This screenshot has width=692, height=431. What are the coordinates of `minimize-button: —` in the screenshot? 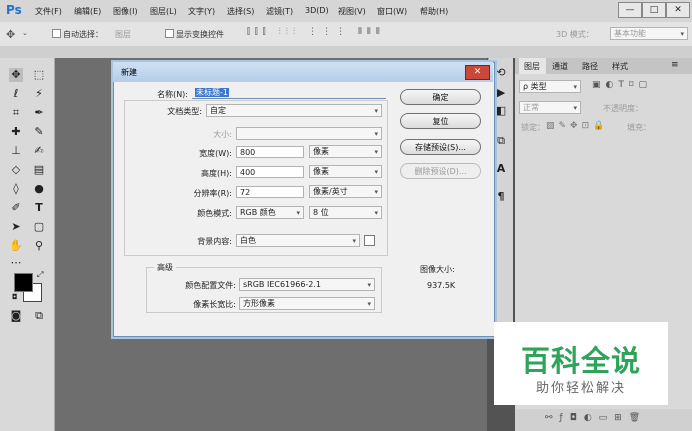 It's located at (630, 10).